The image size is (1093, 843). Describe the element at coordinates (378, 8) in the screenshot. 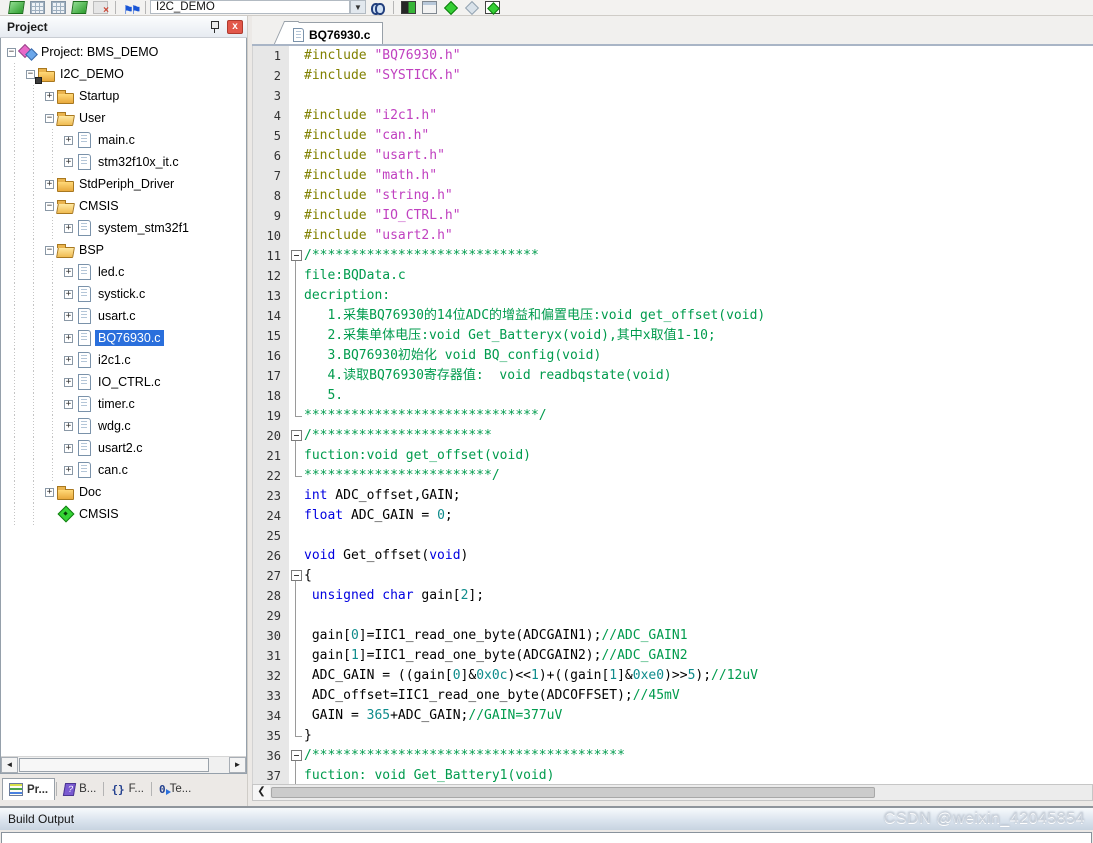

I see `find-in-files-icon` at that location.